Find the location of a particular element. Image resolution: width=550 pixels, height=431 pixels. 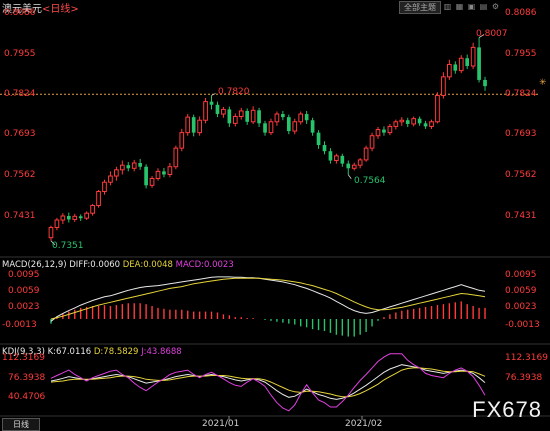

annotation-leader is located at coordinates (349, 177).